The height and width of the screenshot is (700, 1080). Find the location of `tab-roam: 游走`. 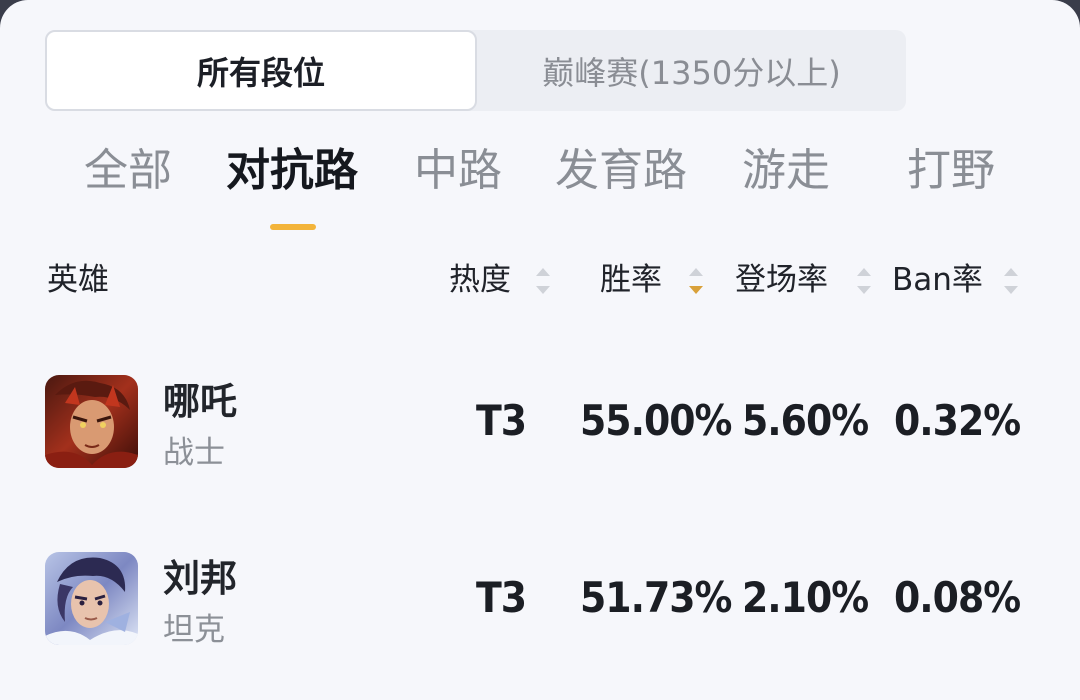

tab-roam: 游走 is located at coordinates (786, 175).